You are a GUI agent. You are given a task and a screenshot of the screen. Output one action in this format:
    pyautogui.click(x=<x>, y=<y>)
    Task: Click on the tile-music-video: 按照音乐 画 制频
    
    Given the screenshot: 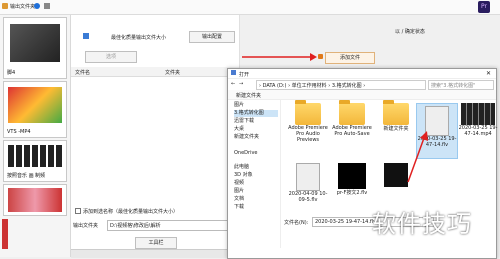 What is the action you would take?
    pyautogui.click(x=35, y=161)
    